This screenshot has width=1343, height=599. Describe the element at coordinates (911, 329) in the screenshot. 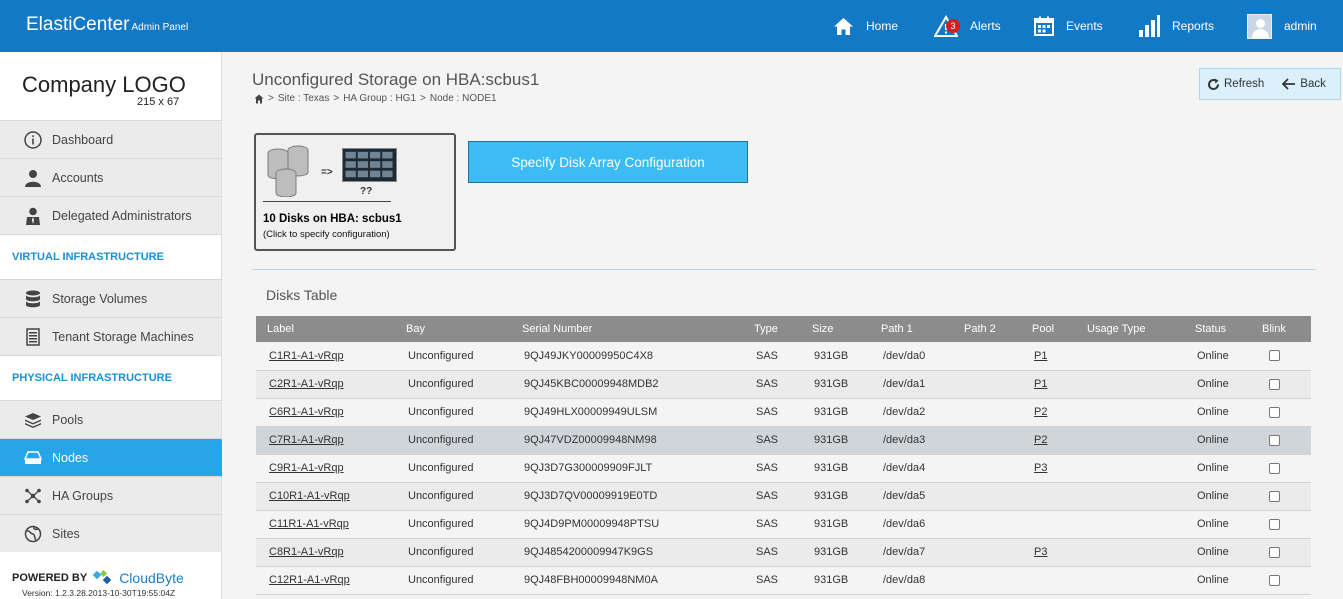

I see `col-path1: Path 1` at that location.